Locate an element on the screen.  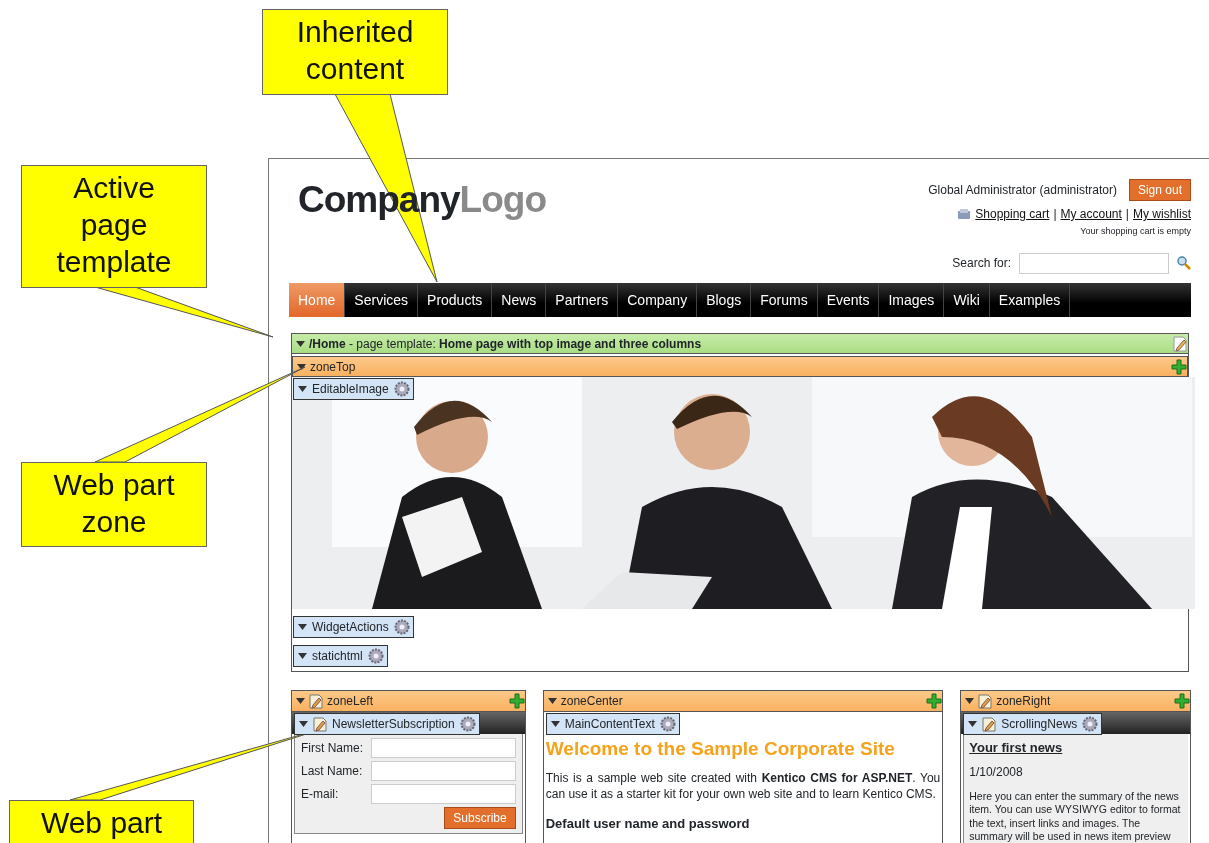
zone-name: zoneTop is located at coordinates (333, 367).